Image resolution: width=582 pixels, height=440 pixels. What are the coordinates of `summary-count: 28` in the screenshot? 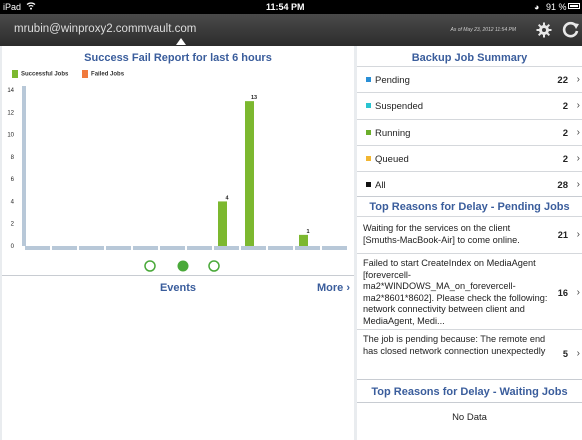 It's located at (562, 185).